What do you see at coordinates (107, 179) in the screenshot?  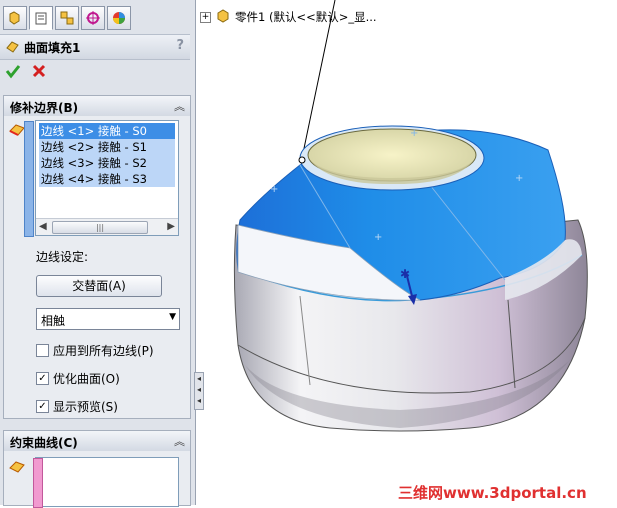 I see `list-item: 边线 <4> 接触 - S3` at bounding box center [107, 179].